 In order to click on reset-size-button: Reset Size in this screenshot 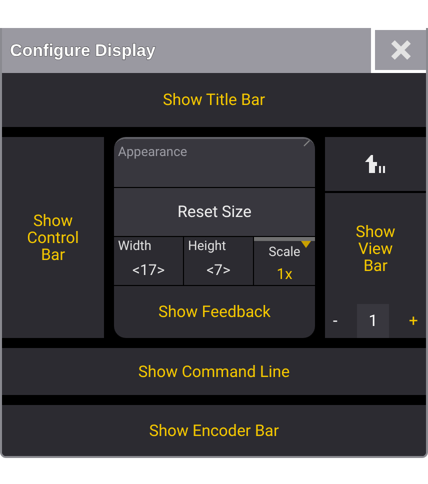, I will do `click(214, 212)`.